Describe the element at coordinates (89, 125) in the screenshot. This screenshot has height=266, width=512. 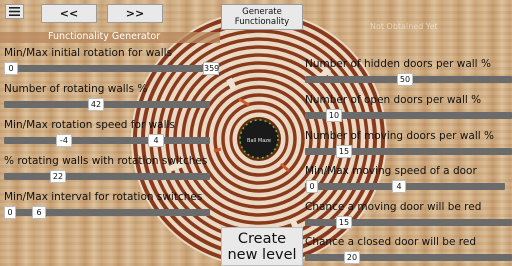
I see `rotation-speed-label: Min/Max rotation speed for walls` at that location.